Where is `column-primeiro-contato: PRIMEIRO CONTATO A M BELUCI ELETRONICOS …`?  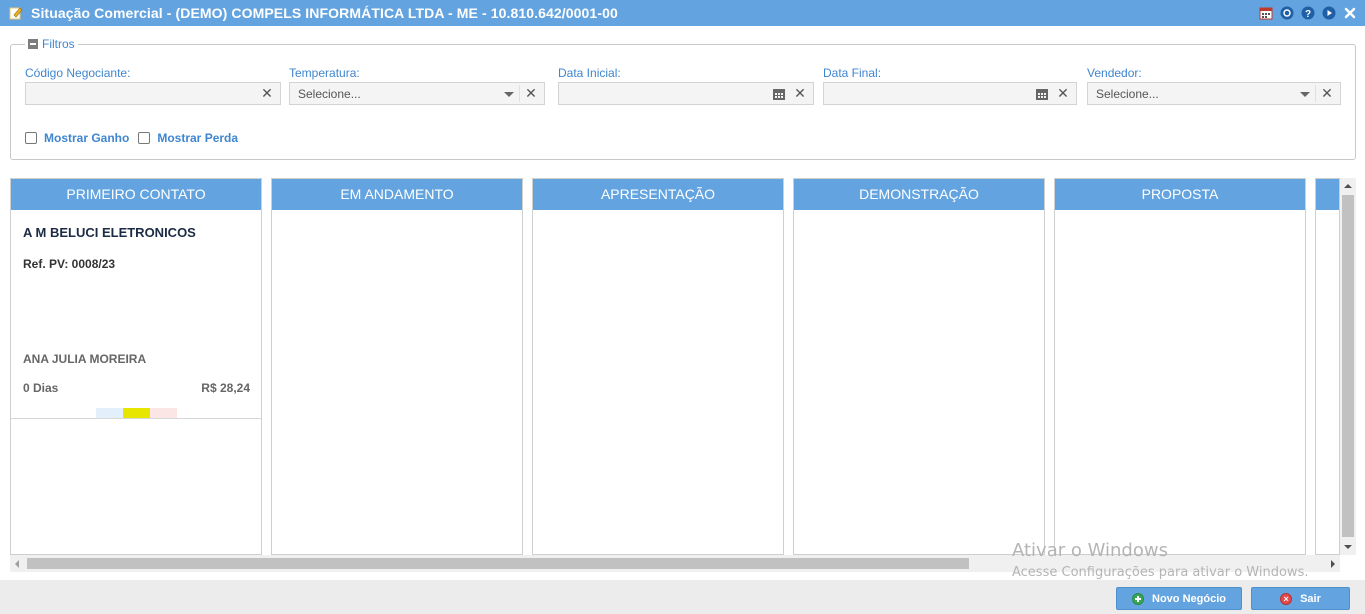 column-primeiro-contato: PRIMEIRO CONTATO A M BELUCI ELETRONICOS … is located at coordinates (136, 366).